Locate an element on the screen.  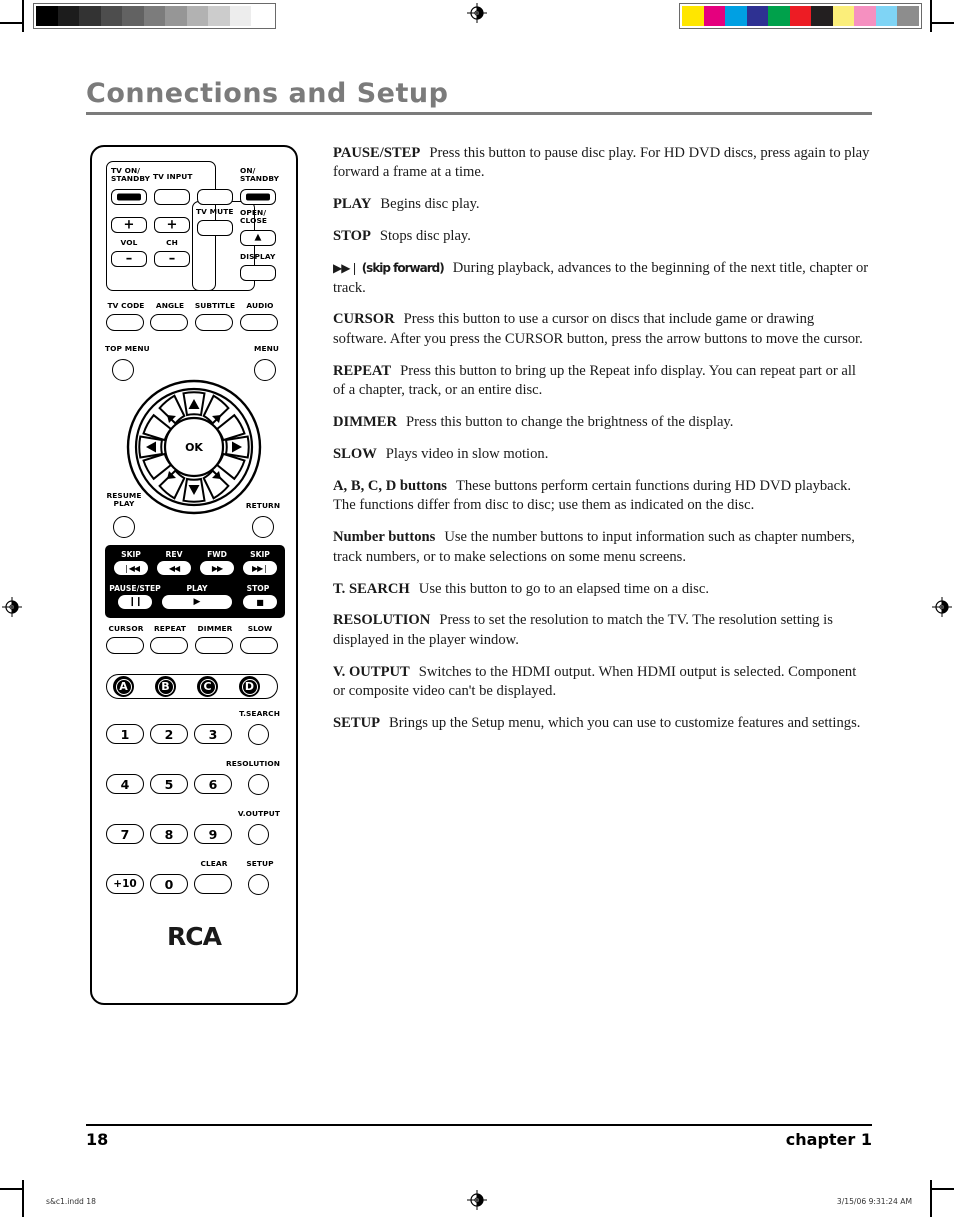
resume-play-button is located at coordinates (124, 527).